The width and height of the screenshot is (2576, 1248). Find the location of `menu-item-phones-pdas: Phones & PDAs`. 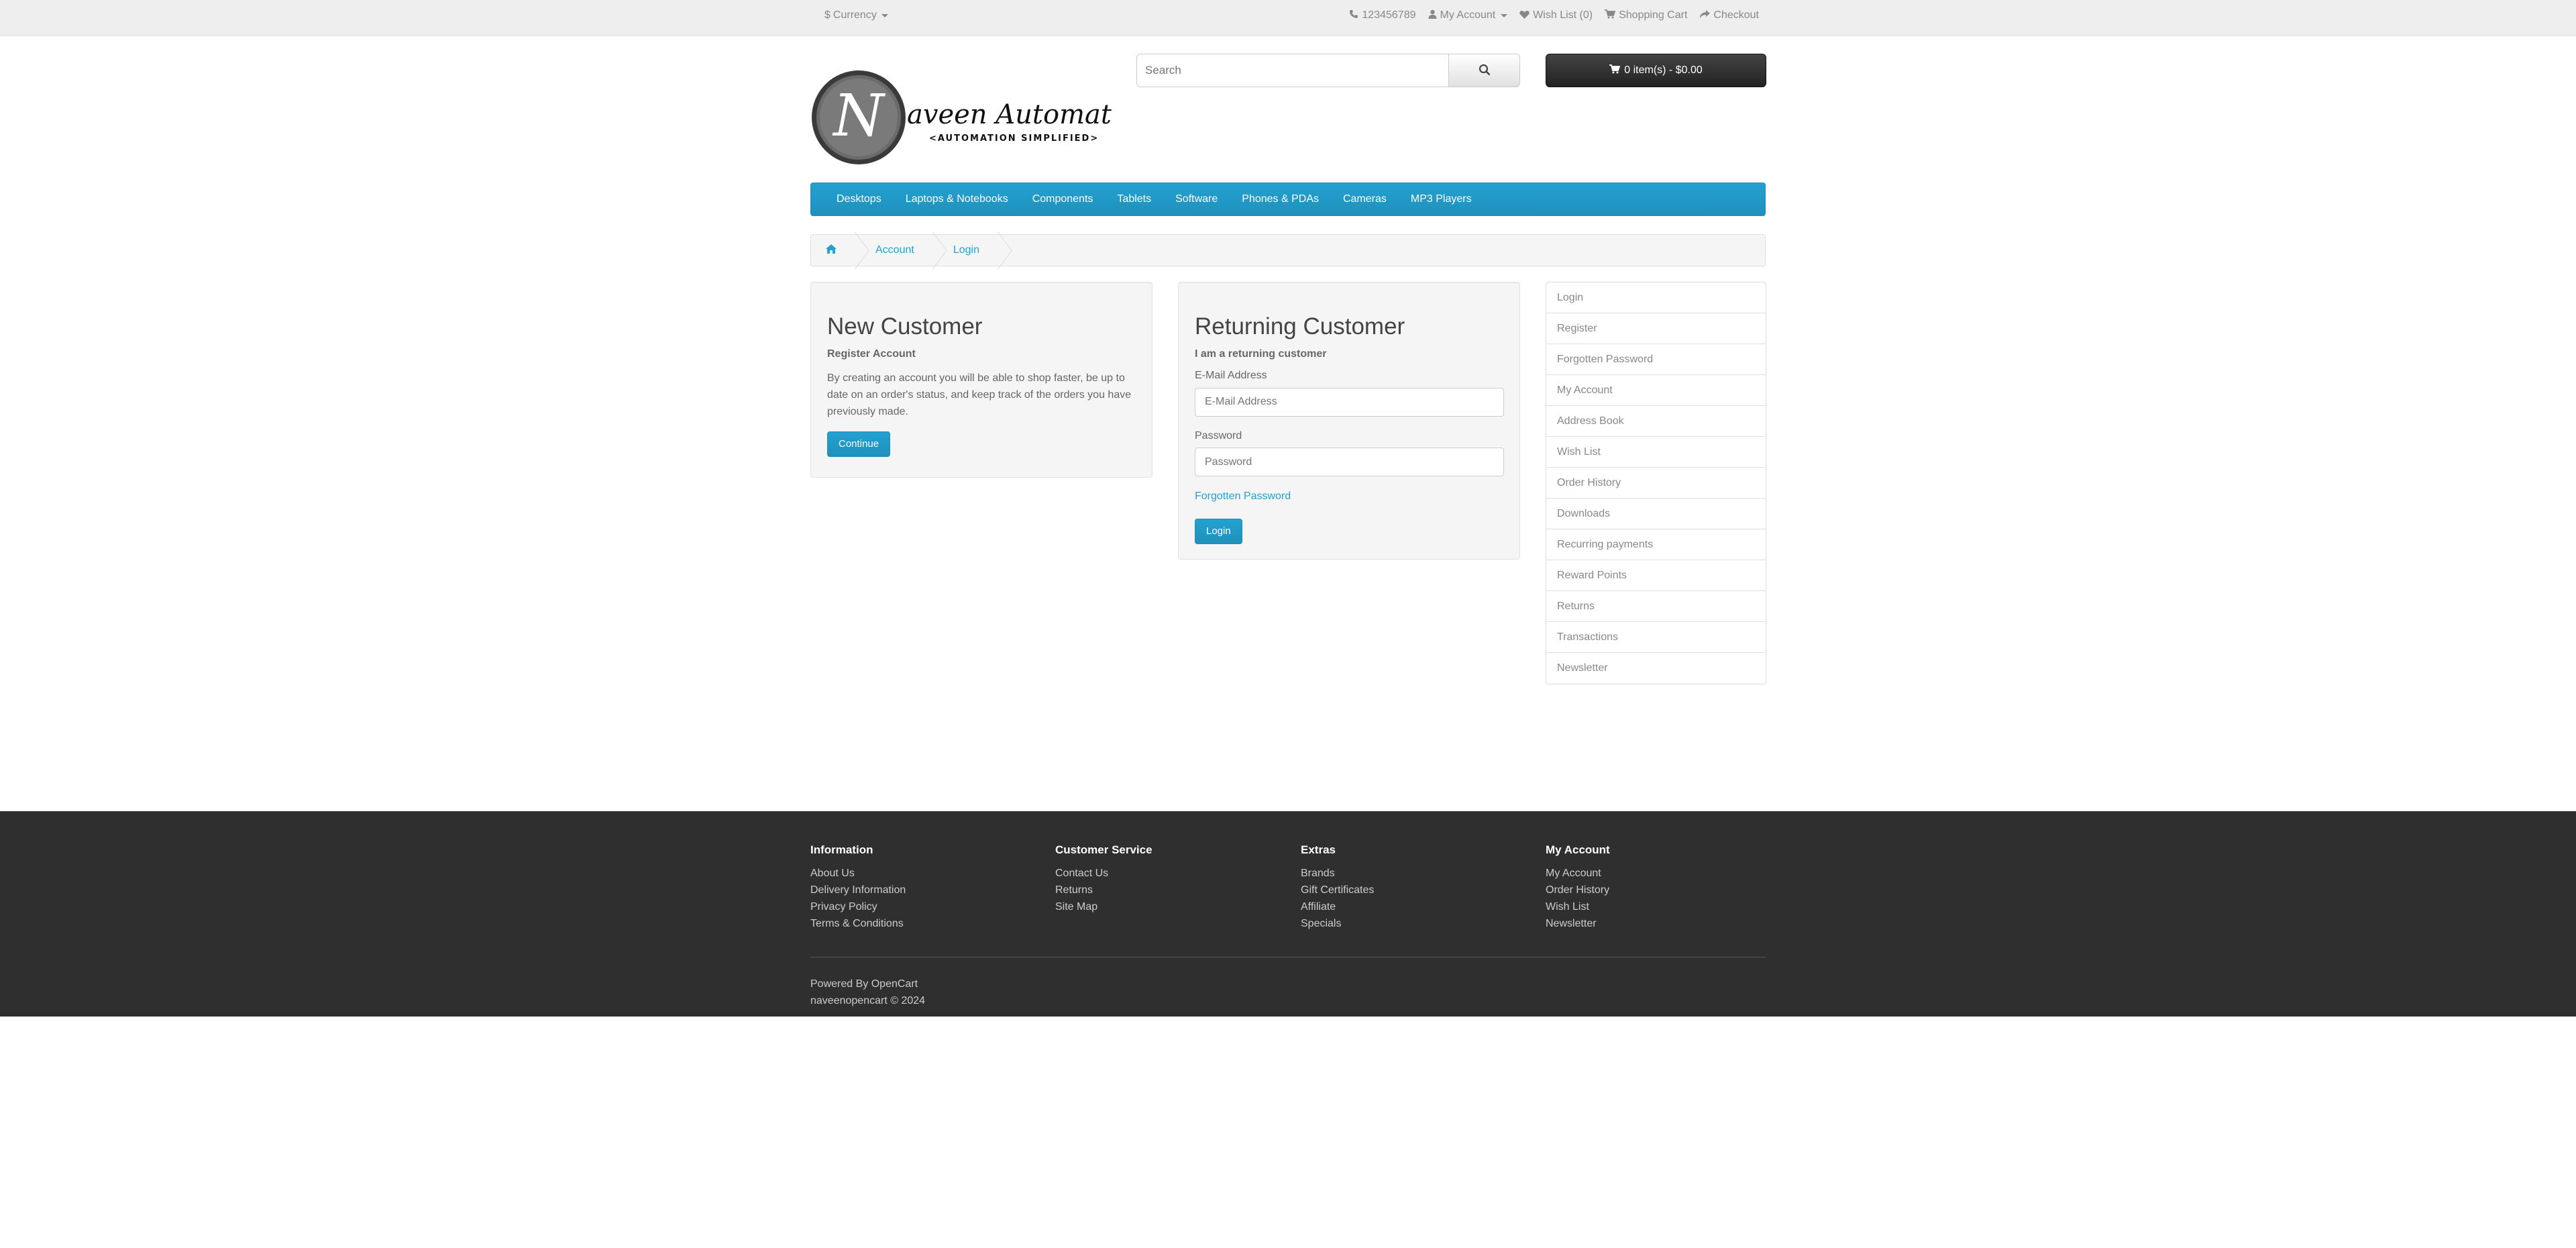

menu-item-phones-pdas: Phones & PDAs is located at coordinates (1280, 200).